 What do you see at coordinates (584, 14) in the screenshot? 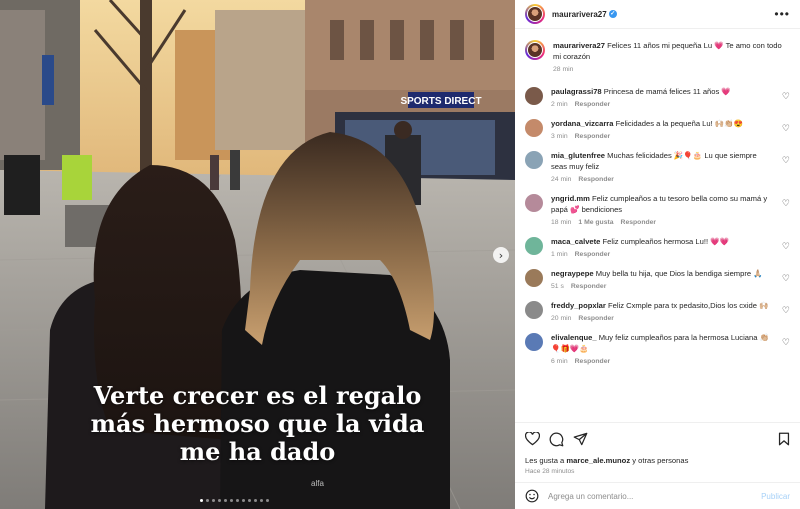
I see `author-username: maurarivera27 ✓` at bounding box center [584, 14].